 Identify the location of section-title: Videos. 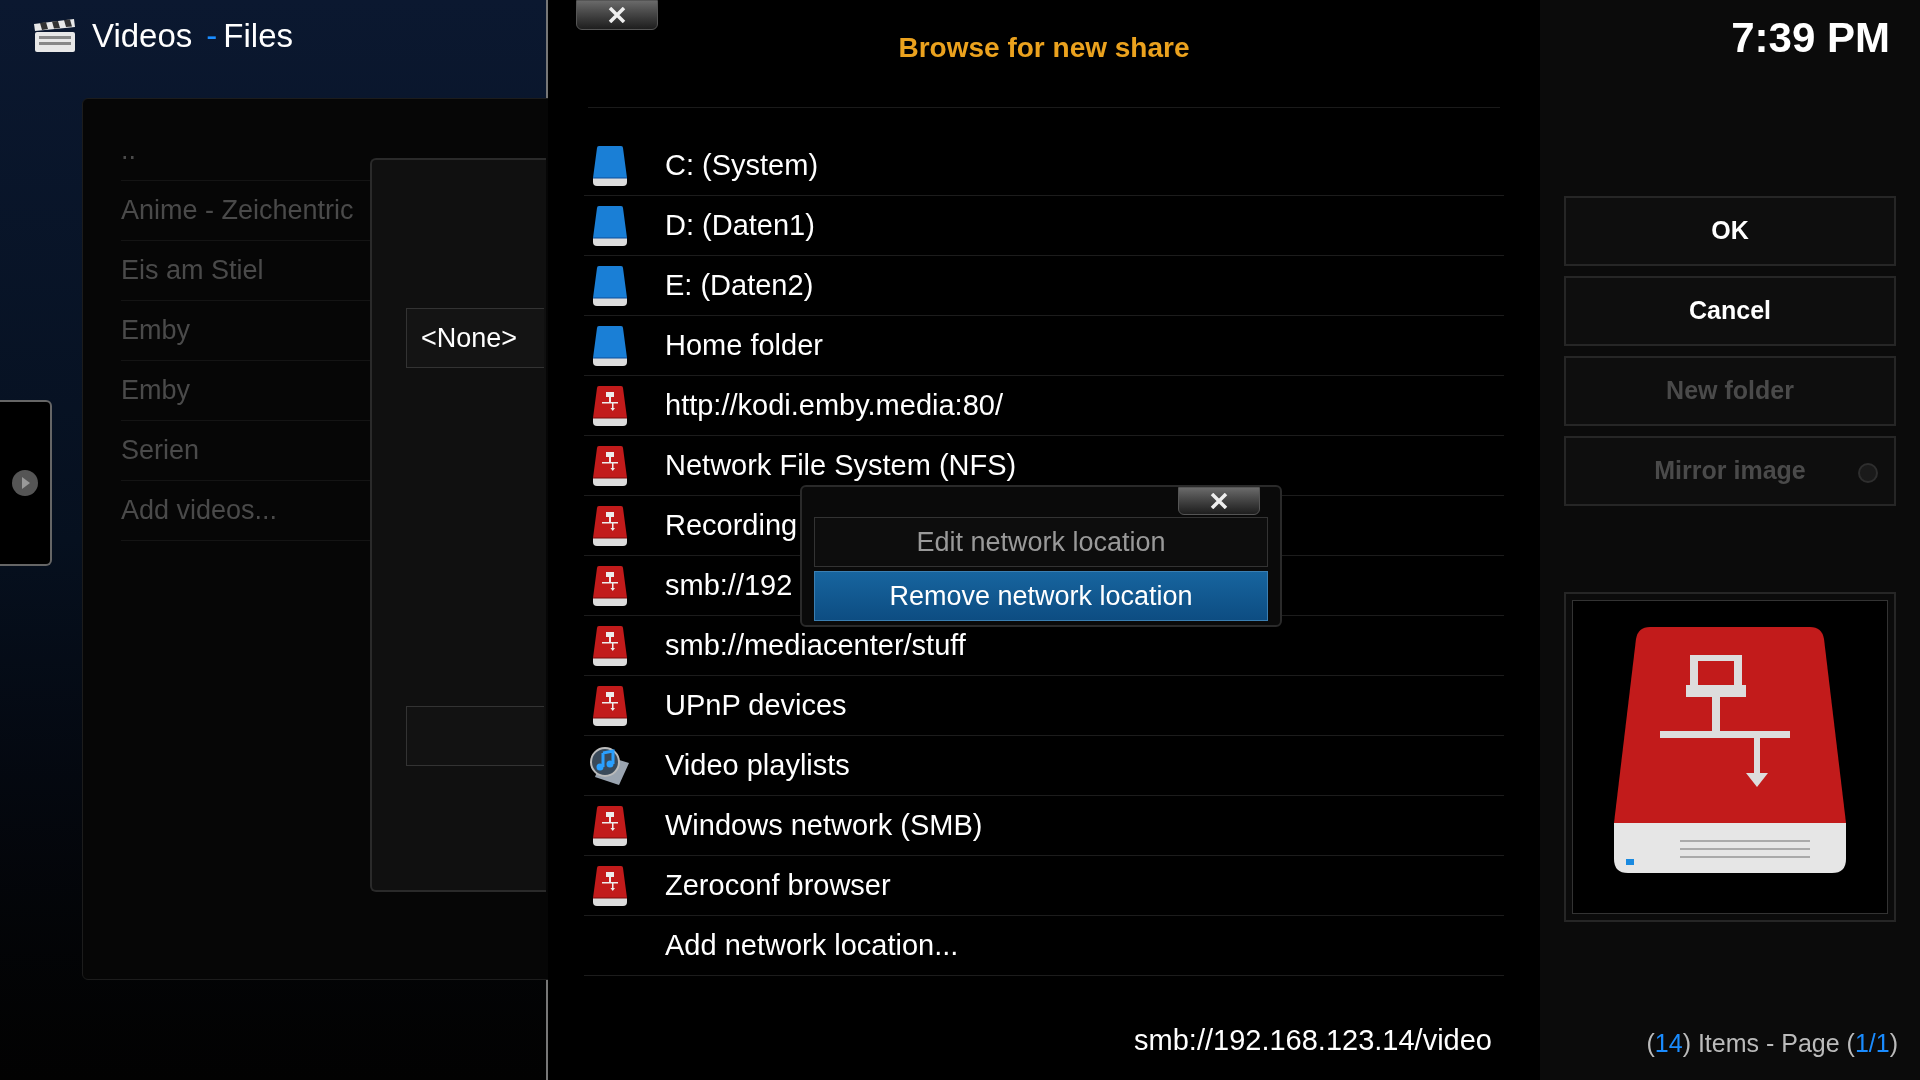
(142, 36).